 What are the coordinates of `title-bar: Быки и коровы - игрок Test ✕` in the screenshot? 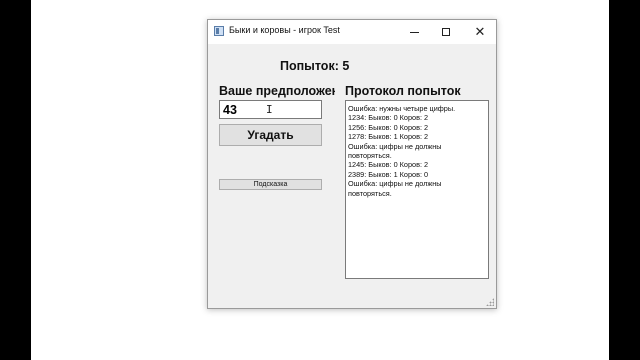 It's located at (352, 32).